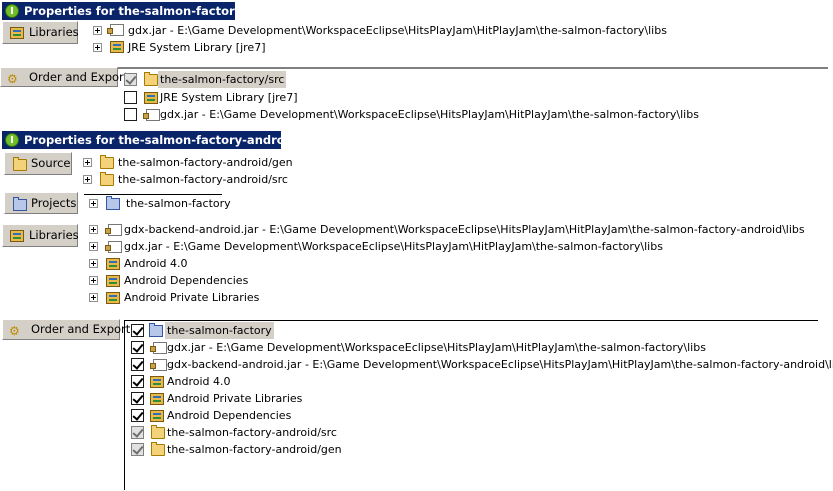  Describe the element at coordinates (133, 11) in the screenshot. I see `properties-title: Properties for the-salmon-factory` at that location.